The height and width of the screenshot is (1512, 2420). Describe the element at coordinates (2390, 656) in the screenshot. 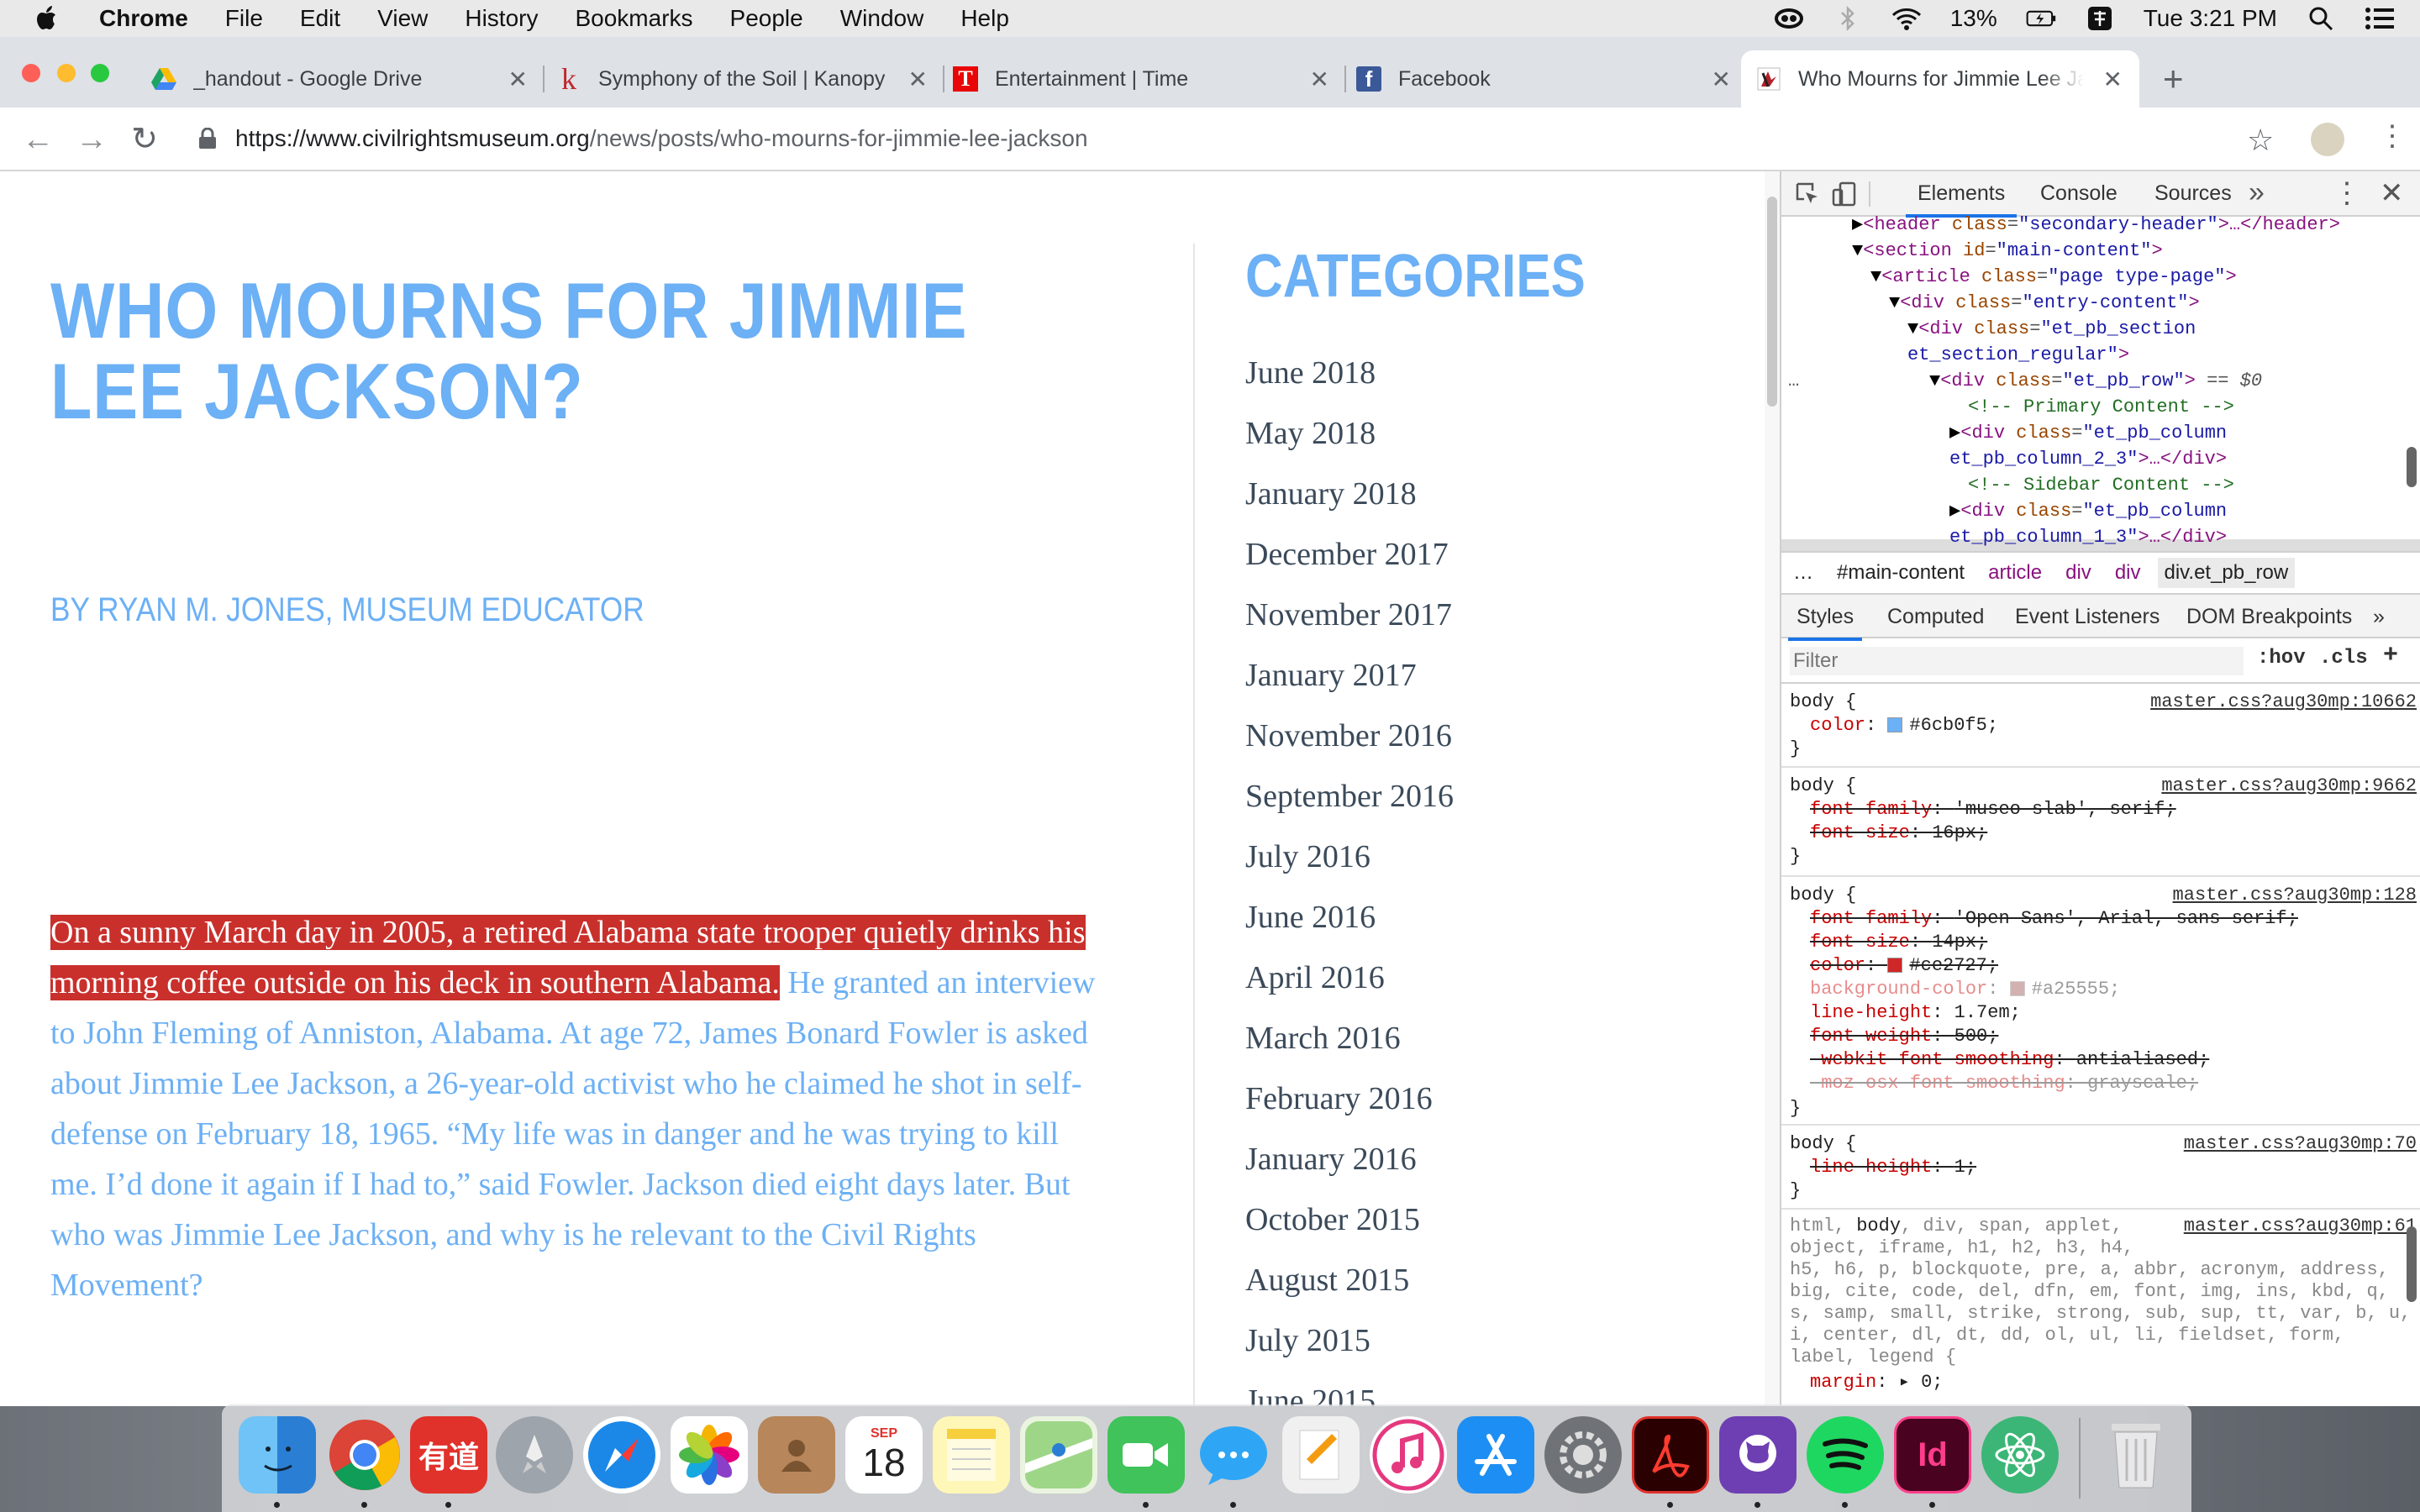

I see `add-rule-icon: +` at that location.